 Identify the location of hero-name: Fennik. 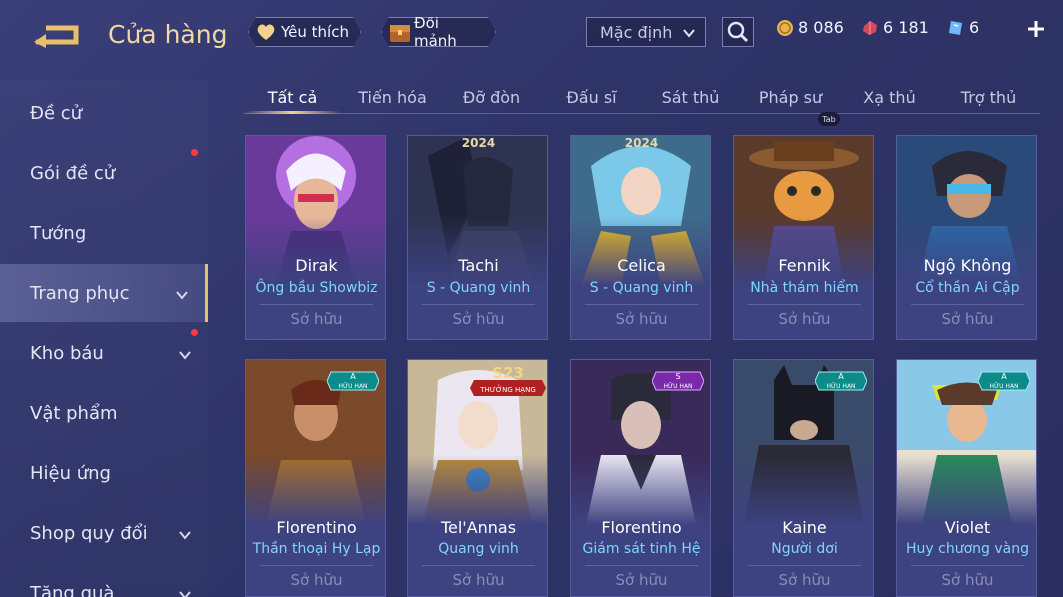
(804, 265).